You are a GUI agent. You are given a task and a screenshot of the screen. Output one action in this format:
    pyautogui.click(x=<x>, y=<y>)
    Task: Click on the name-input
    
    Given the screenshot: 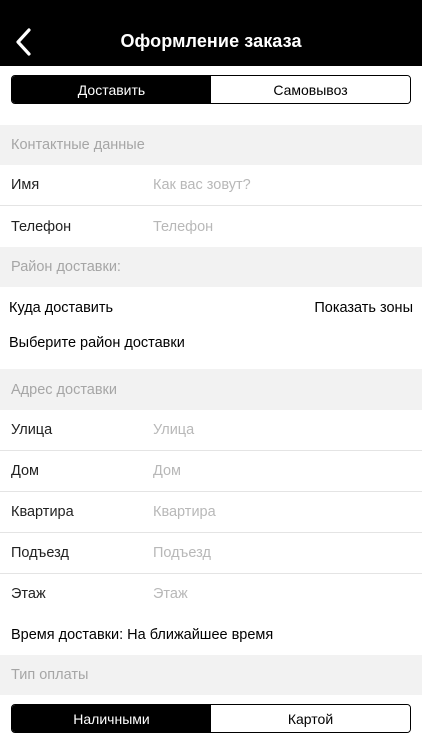 What is the action you would take?
    pyautogui.click(x=282, y=185)
    